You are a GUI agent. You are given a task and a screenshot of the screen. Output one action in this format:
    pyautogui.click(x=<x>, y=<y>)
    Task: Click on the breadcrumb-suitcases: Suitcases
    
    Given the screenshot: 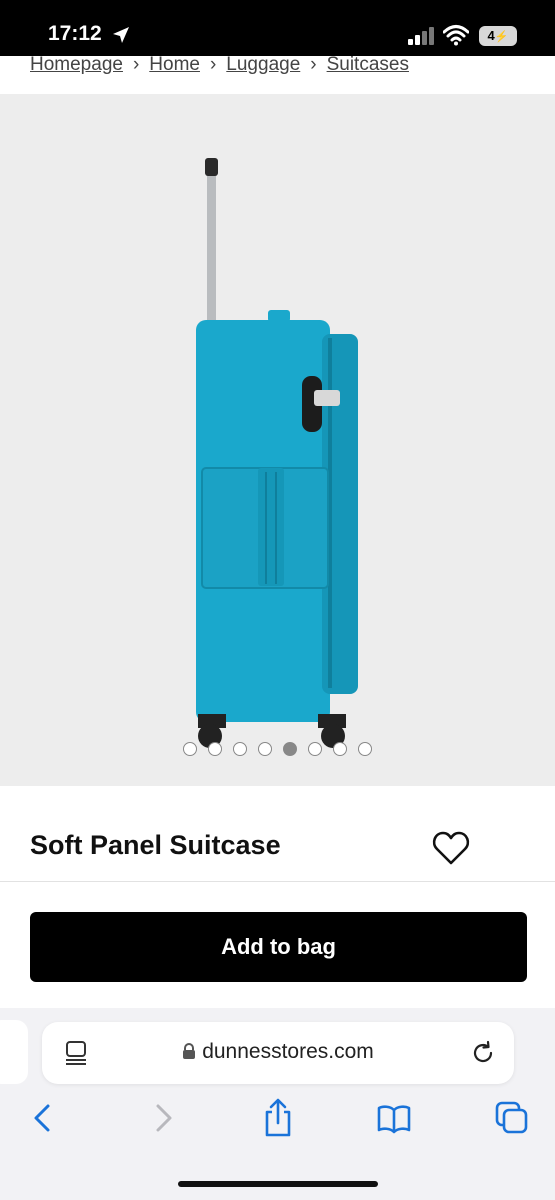 What is the action you would take?
    pyautogui.click(x=368, y=66)
    